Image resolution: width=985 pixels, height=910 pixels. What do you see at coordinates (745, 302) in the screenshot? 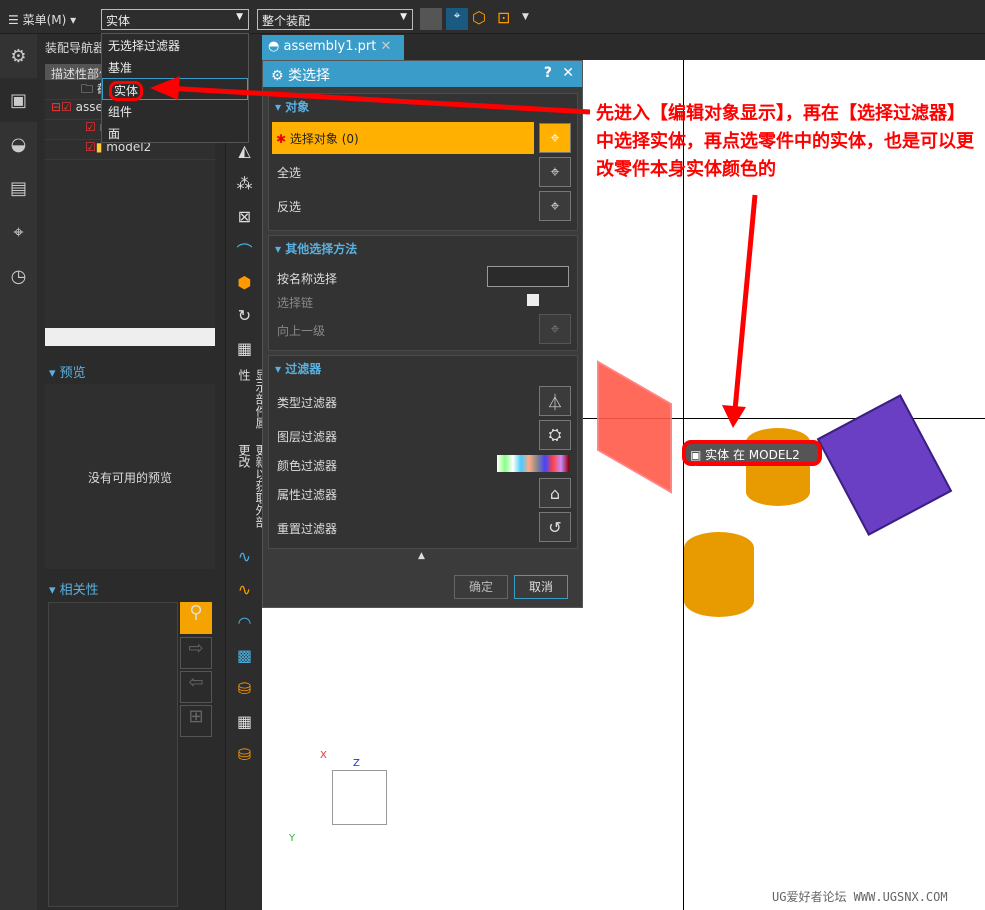
I see `arrow-to-tooltip` at bounding box center [745, 302].